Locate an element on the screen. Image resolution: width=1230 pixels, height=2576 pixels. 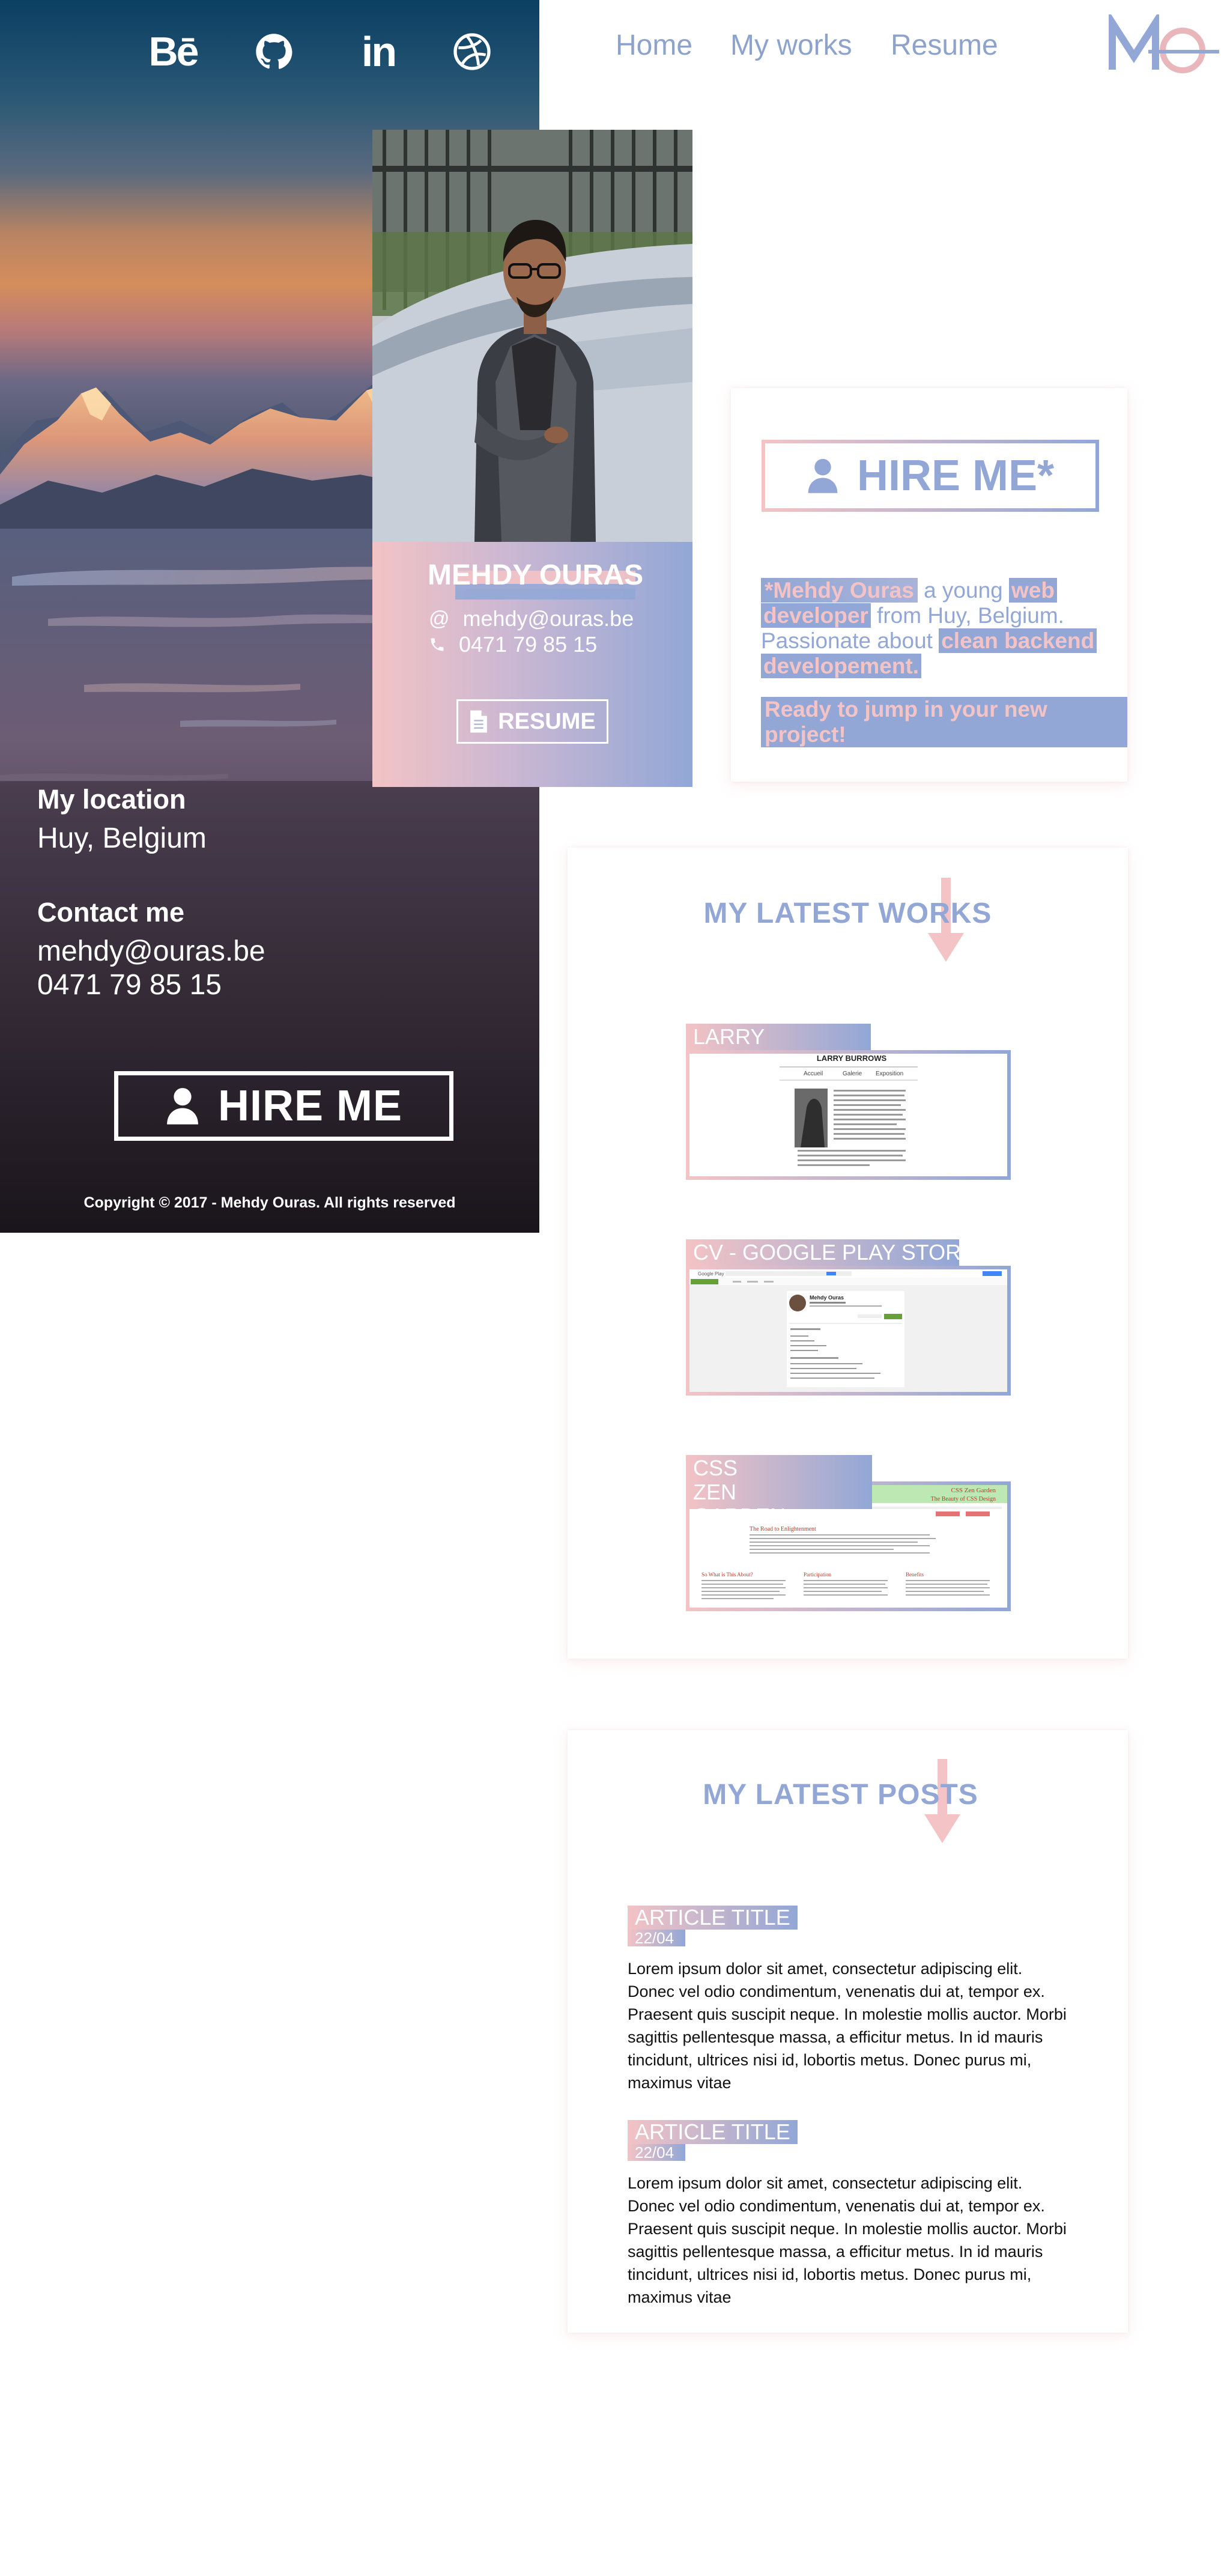
profile-name: MEHDY OURAS is located at coordinates (536, 575).